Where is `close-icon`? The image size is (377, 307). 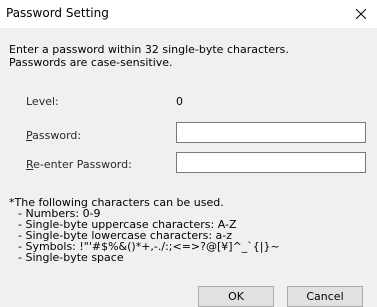 close-icon is located at coordinates (361, 14).